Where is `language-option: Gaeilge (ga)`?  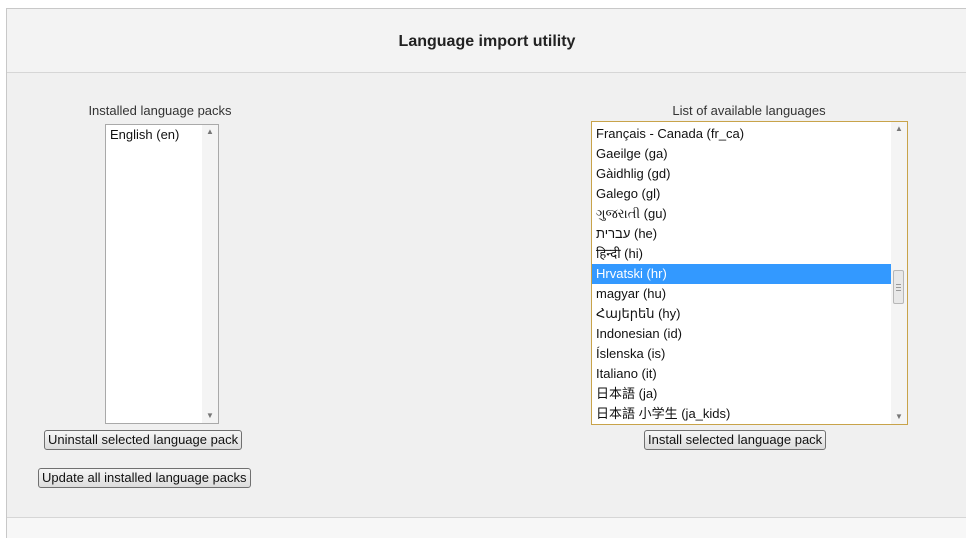
language-option: Gaeilge (ga) is located at coordinates (741, 154).